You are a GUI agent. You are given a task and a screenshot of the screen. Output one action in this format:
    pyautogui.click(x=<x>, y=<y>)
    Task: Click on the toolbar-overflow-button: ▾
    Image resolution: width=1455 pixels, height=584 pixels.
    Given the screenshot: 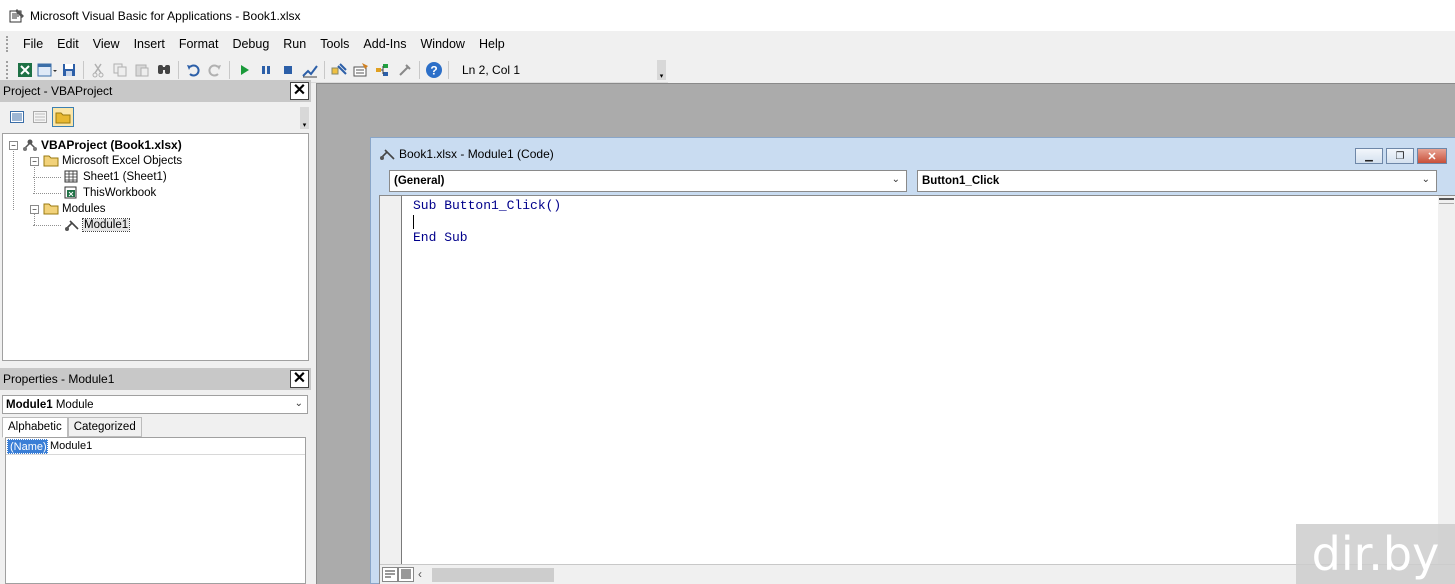 What is the action you would take?
    pyautogui.click(x=661, y=70)
    